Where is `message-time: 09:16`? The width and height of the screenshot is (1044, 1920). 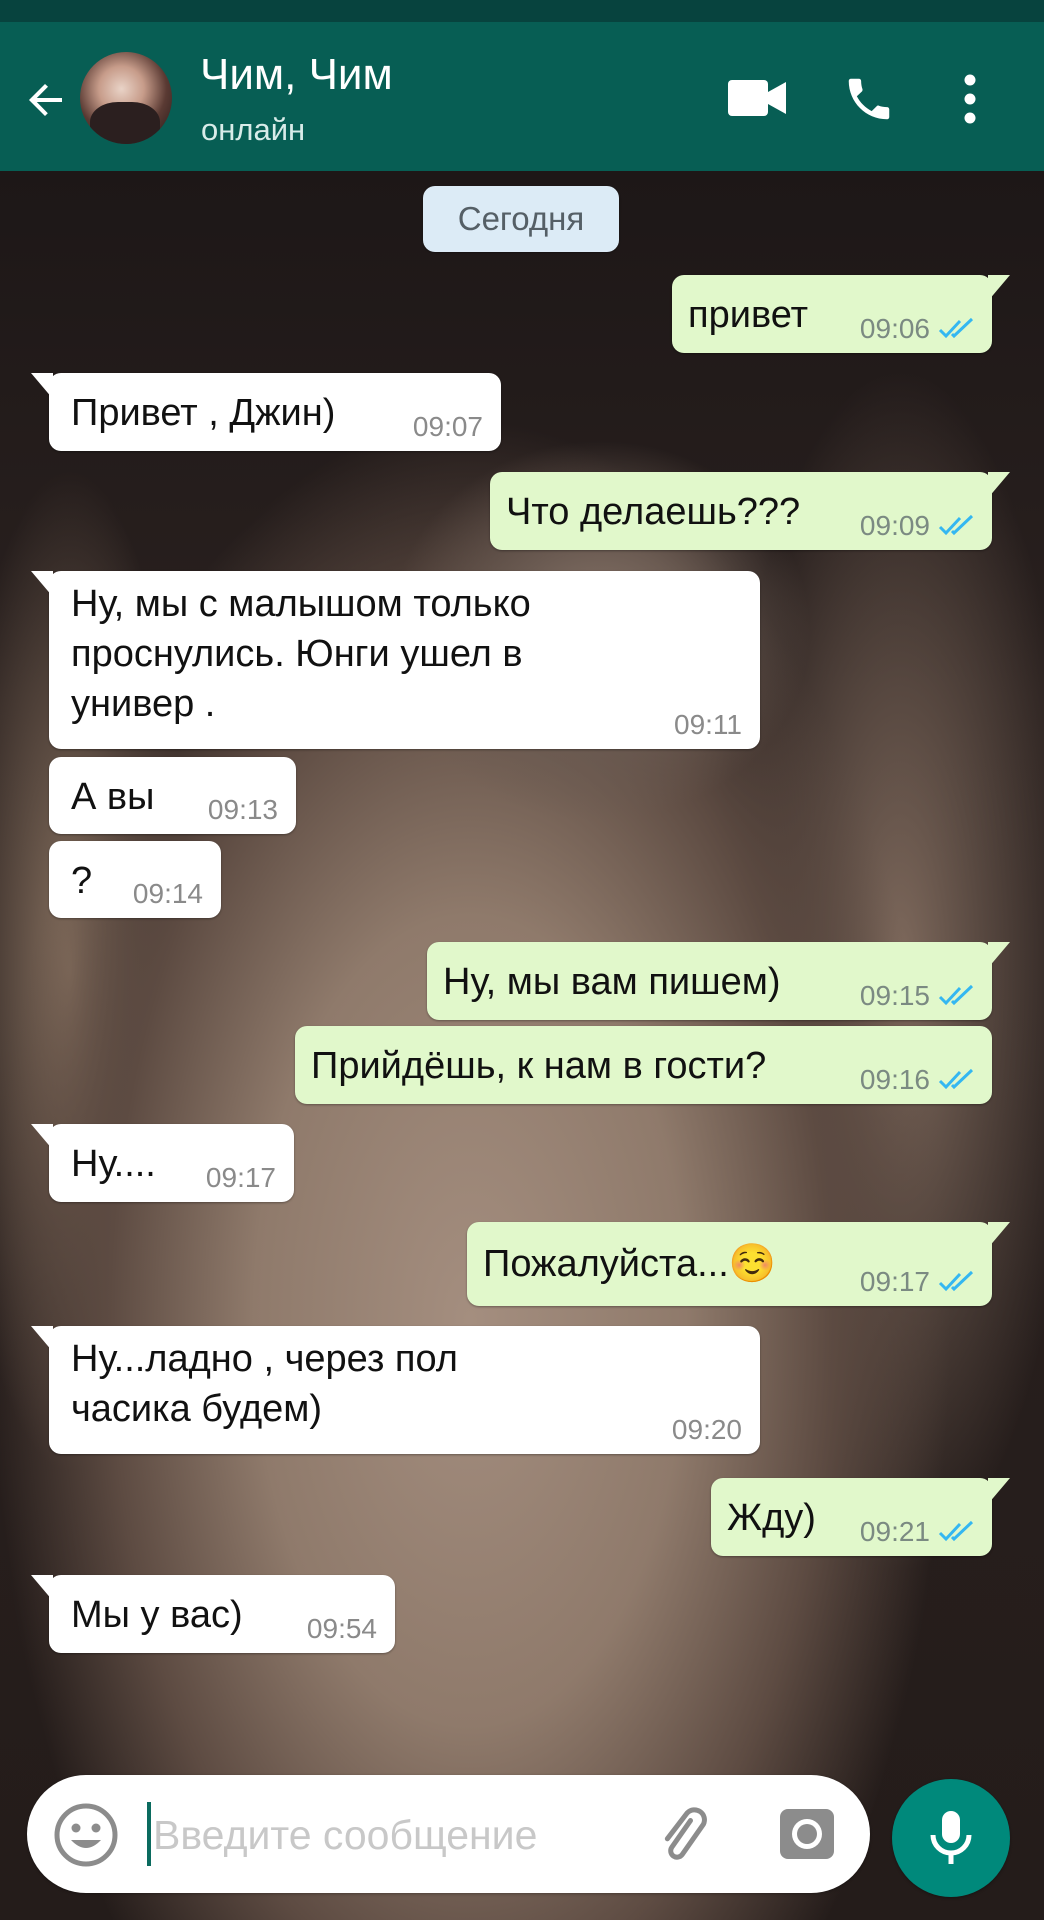 message-time: 09:16 is located at coordinates (894, 1079).